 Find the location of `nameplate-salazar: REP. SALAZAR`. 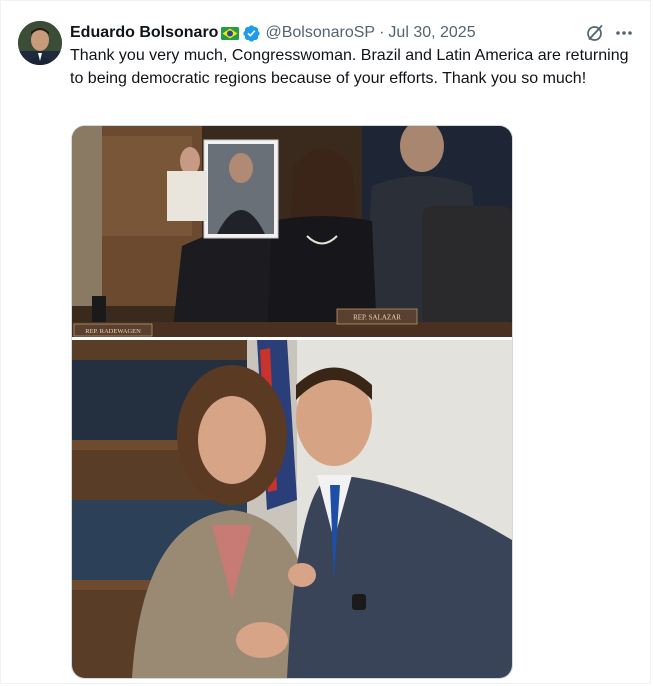

nameplate-salazar: REP. SALAZAR is located at coordinates (377, 318).